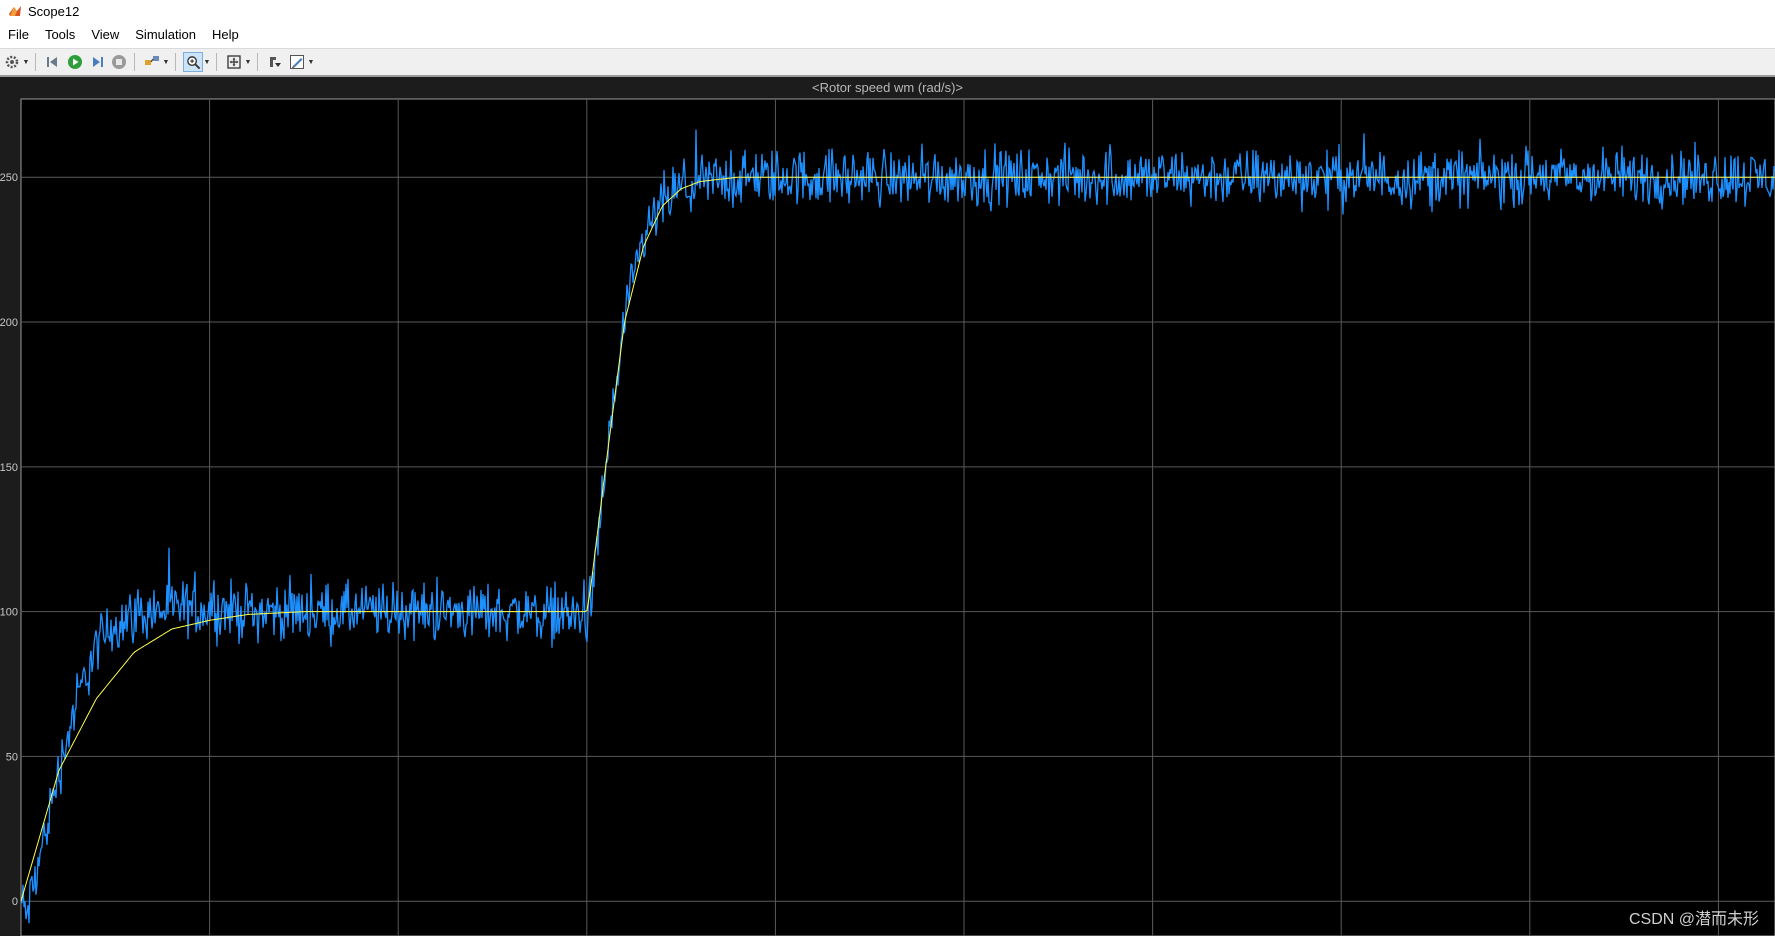 The image size is (1775, 936). I want to click on menu-file: File, so click(18, 35).